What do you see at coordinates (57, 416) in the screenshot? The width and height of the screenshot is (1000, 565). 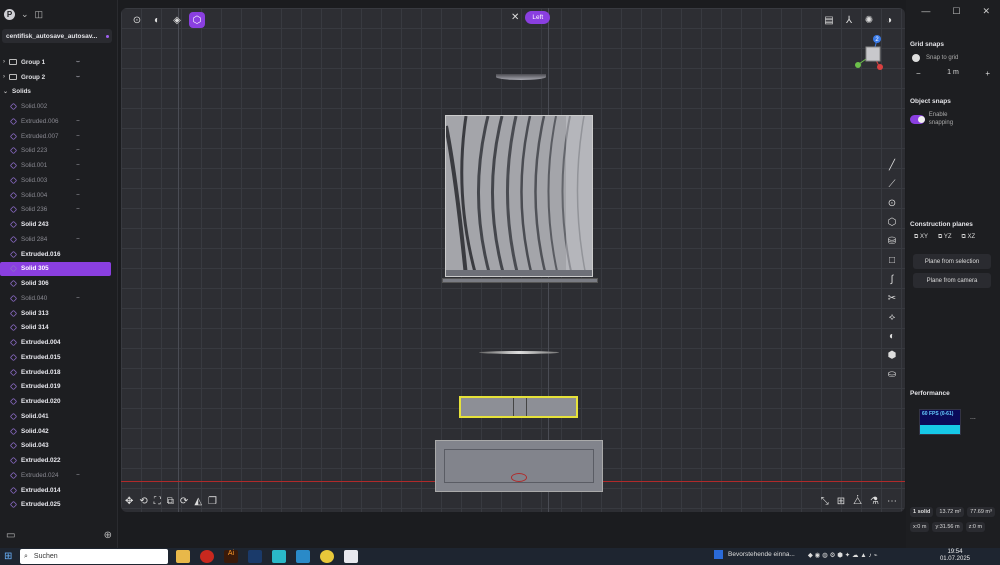 I see `solid-row: Solid.041` at bounding box center [57, 416].